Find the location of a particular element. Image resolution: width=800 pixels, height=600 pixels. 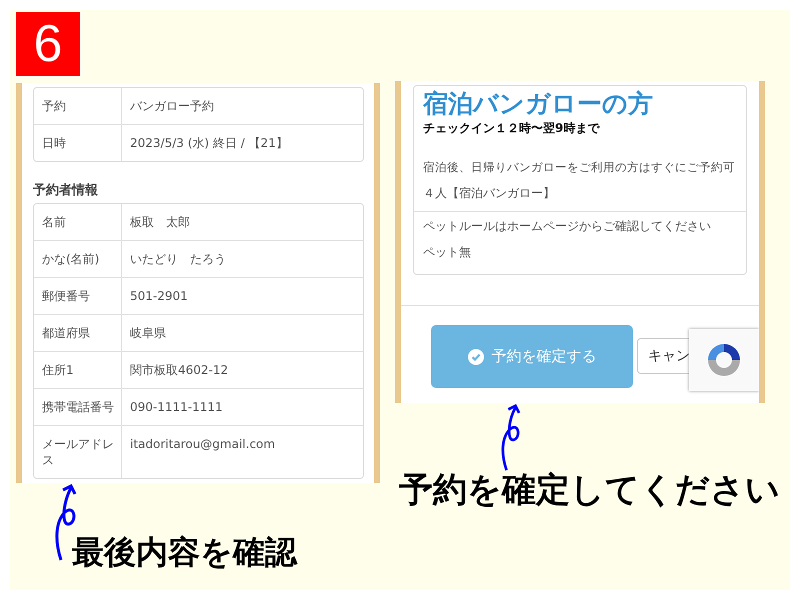

table-value: いたどり たろう is located at coordinates (178, 259).